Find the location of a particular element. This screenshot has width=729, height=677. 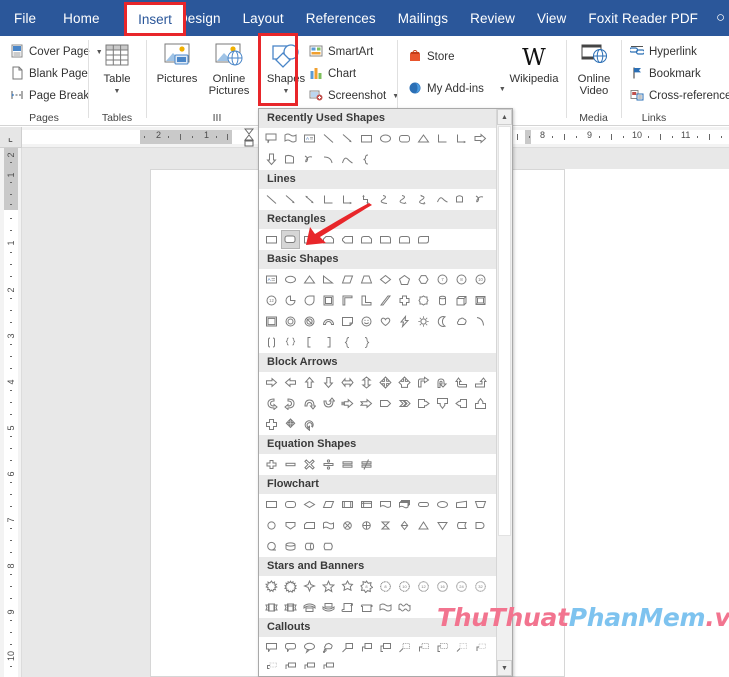

shape-rect-callout is located at coordinates (271, 138).